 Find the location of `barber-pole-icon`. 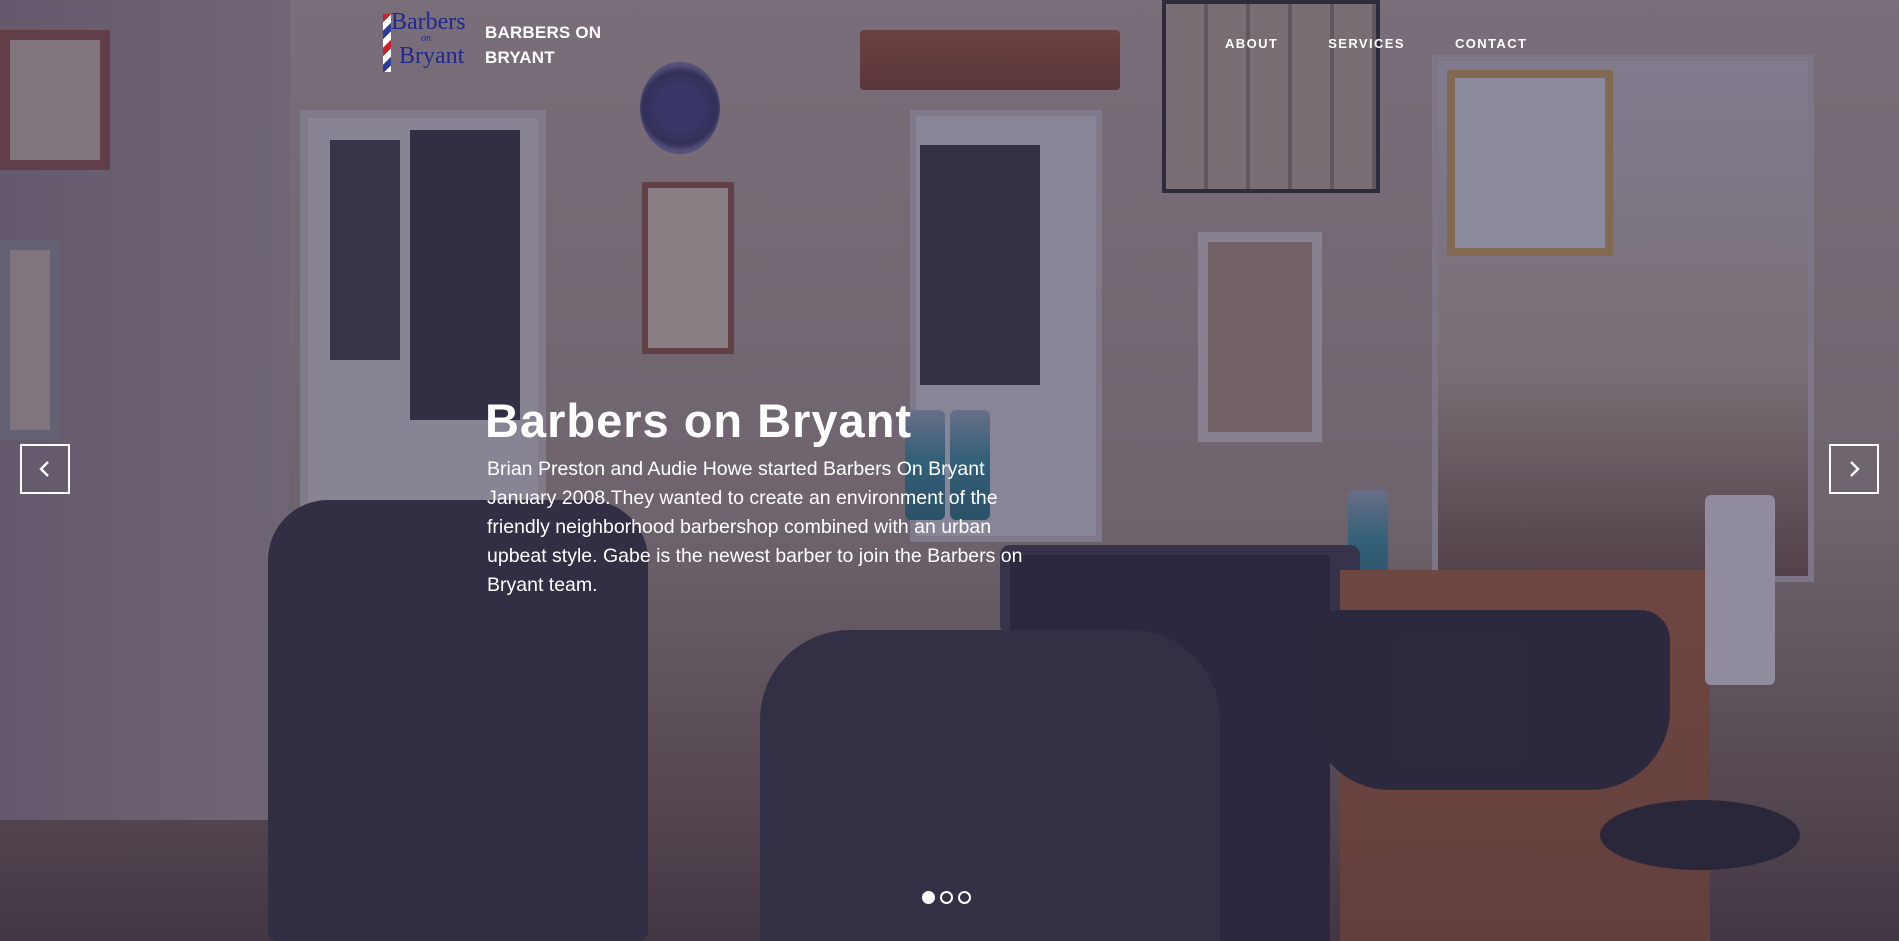

barber-pole-icon is located at coordinates (387, 43).